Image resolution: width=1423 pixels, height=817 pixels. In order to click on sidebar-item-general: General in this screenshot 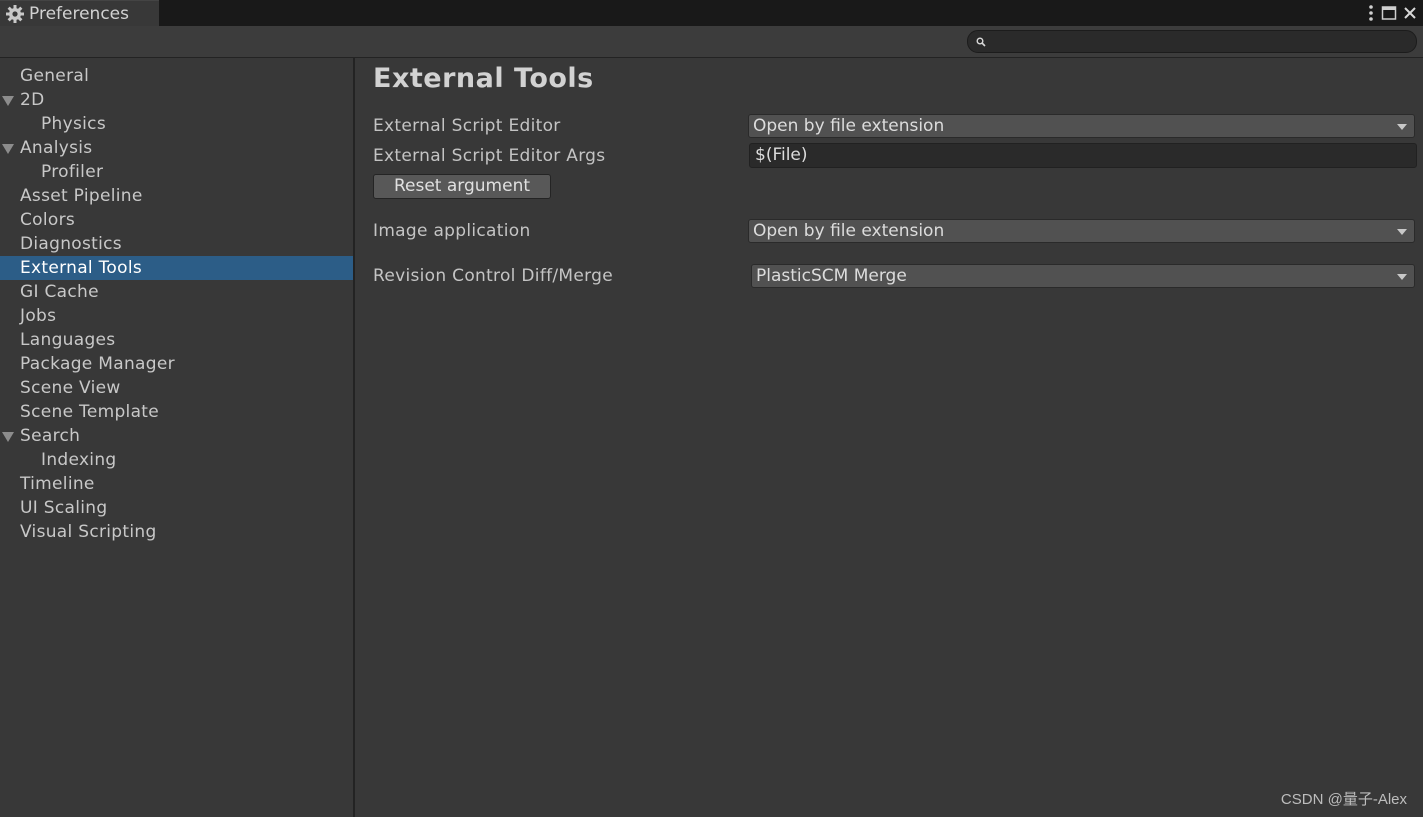, I will do `click(176, 76)`.